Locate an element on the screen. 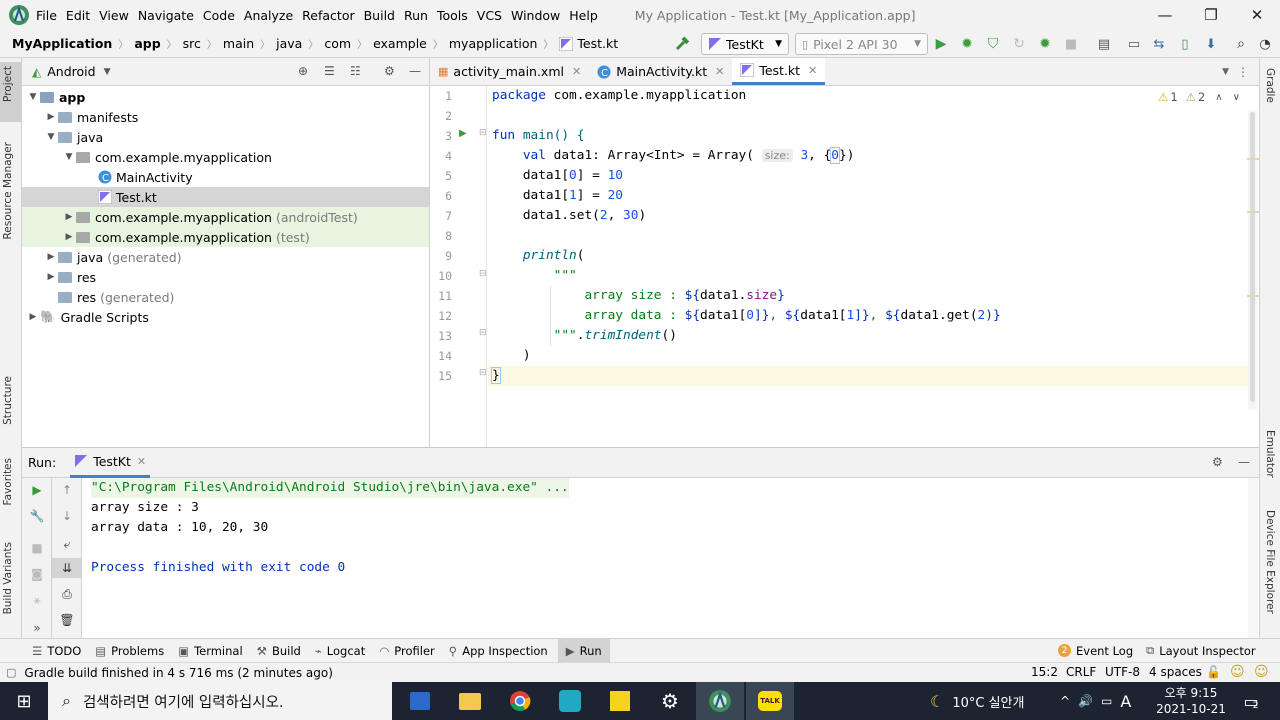  tab-mainactivity-kt: C MainActivity.kt ✕ is located at coordinates (660, 71).